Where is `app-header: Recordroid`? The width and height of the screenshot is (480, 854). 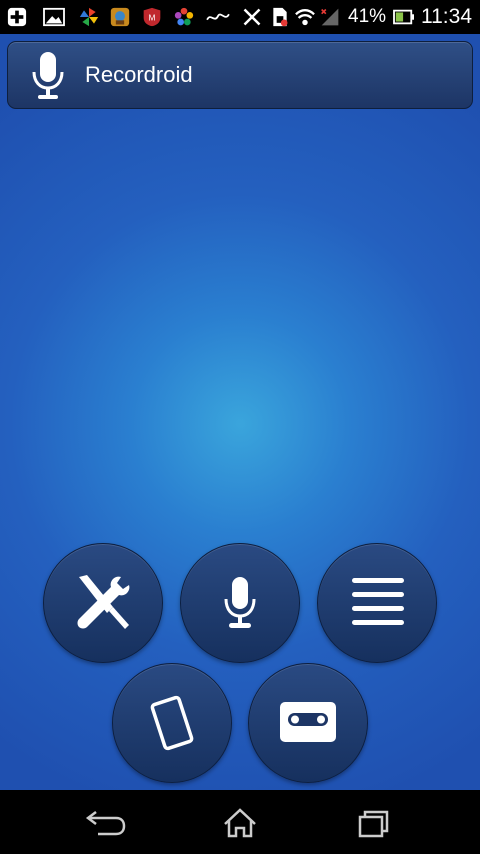 app-header: Recordroid is located at coordinates (240, 75).